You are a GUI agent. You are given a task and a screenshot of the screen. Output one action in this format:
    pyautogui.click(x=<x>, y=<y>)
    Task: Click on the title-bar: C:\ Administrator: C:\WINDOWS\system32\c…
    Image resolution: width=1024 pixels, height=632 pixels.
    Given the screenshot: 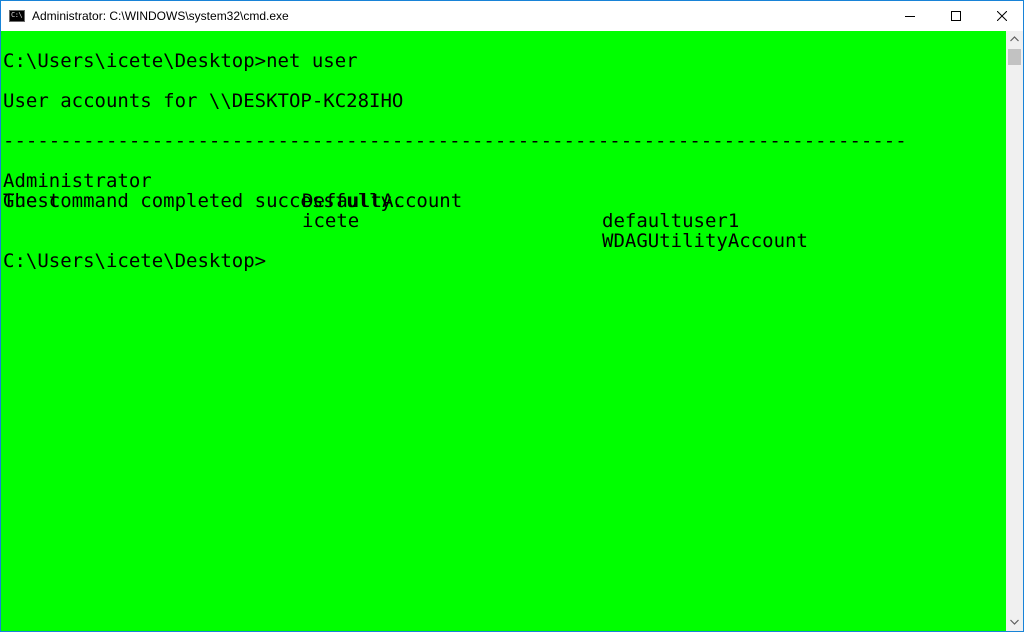 What is the action you would take?
    pyautogui.click(x=512, y=16)
    